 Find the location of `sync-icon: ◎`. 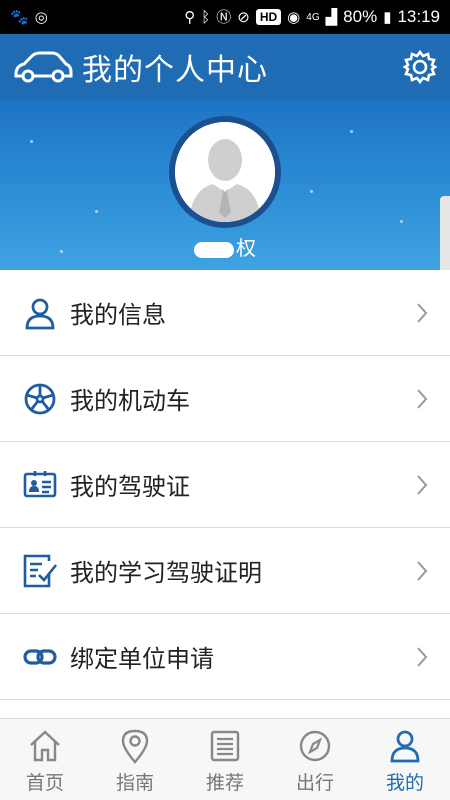

sync-icon: ◎ is located at coordinates (41, 17).